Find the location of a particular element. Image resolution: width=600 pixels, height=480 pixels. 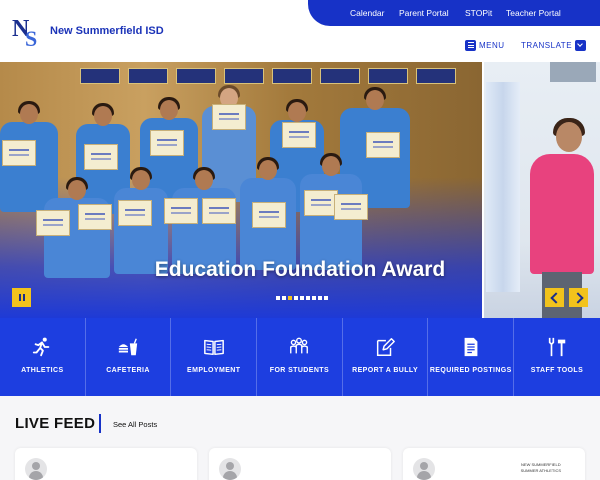

next-slide-button is located at coordinates (578, 297).